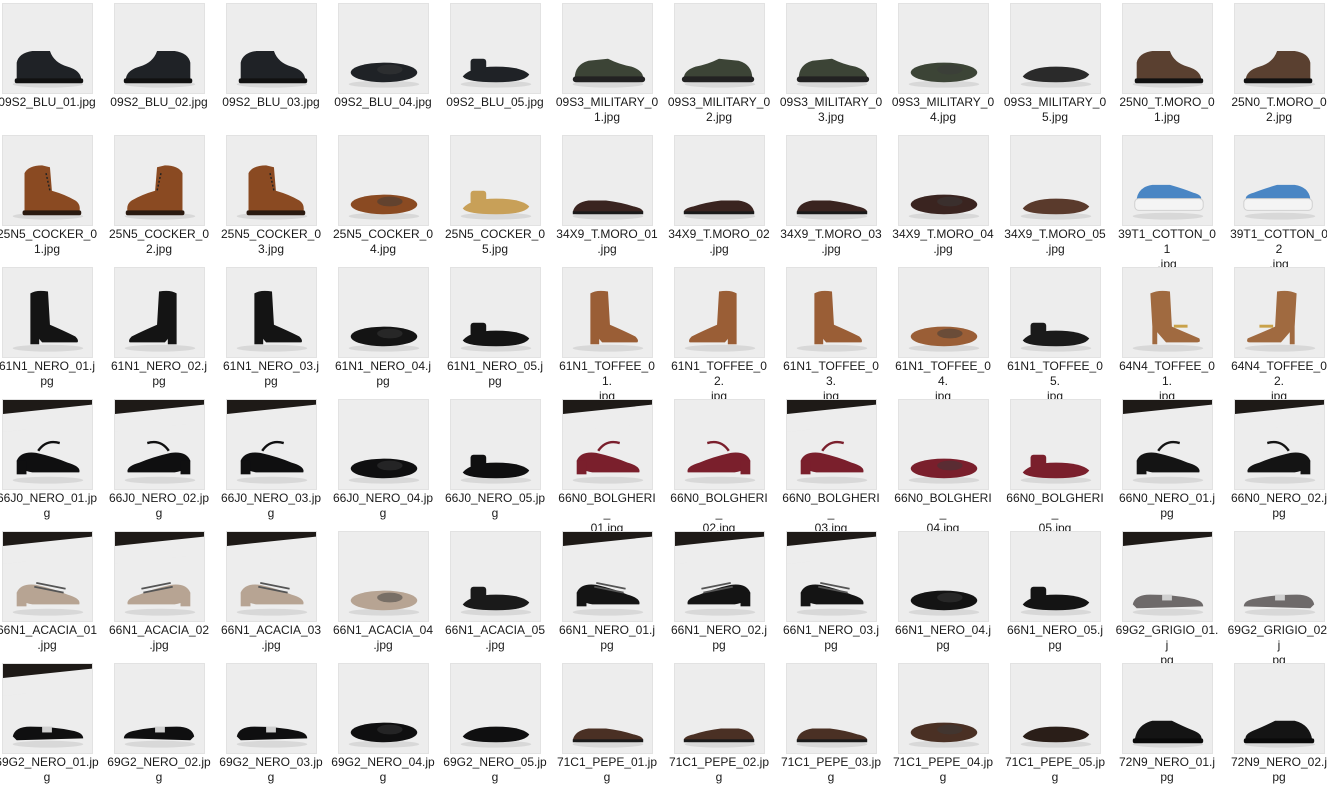 Image resolution: width=1327 pixels, height=793 pixels. I want to click on file-item: 66N1_ACACIA_02 .jpg, so click(167, 594).